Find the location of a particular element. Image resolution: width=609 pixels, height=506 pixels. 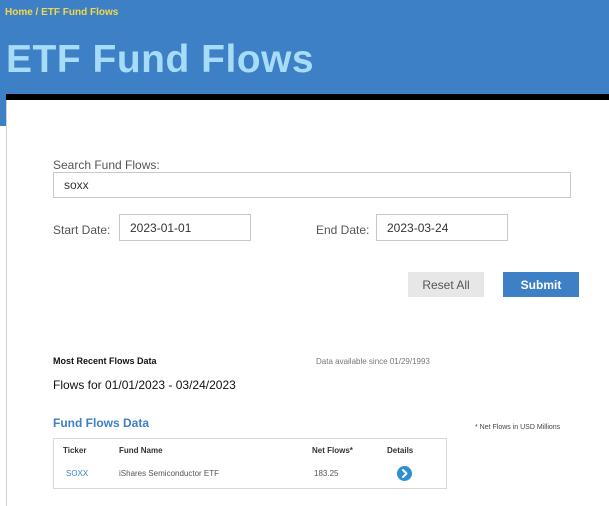

page-title: ETF Fund Flows is located at coordinates (160, 59).